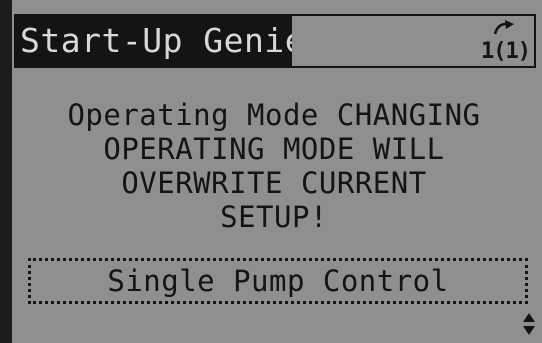 The height and width of the screenshot is (343, 542). What do you see at coordinates (274, 115) in the screenshot?
I see `message-line: Operating Mode CHANGING` at bounding box center [274, 115].